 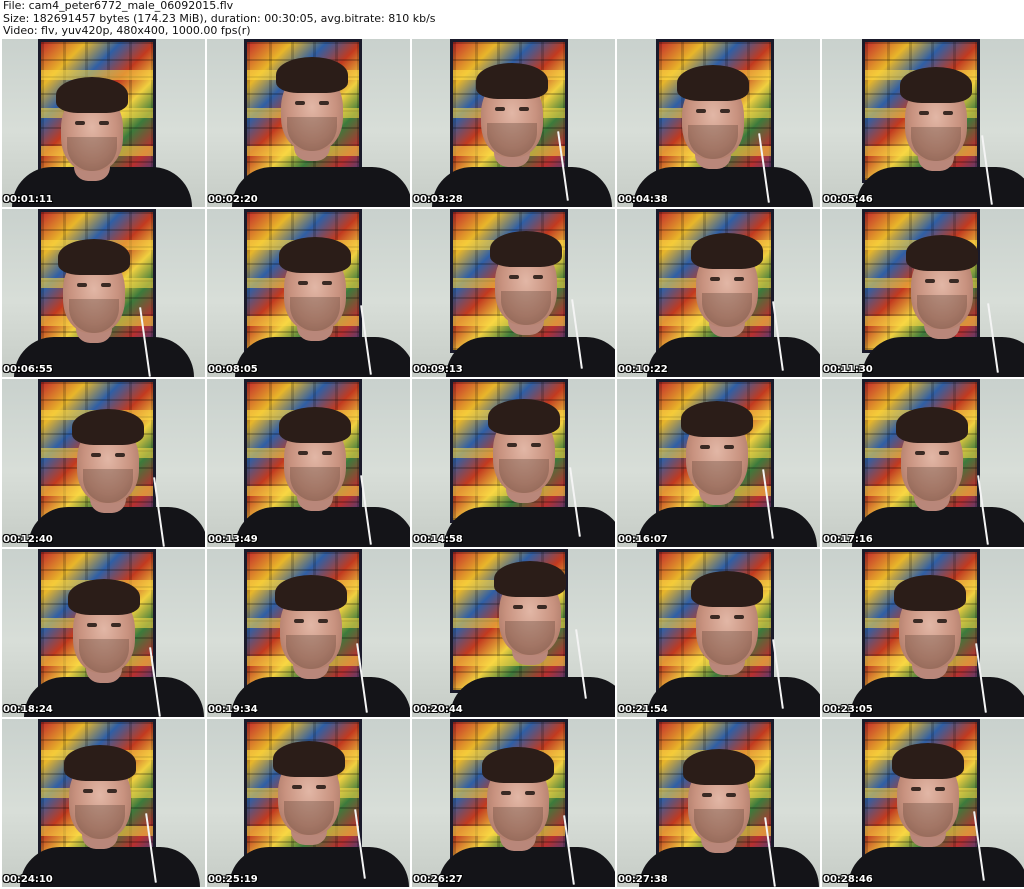 What do you see at coordinates (438, 539) in the screenshot?
I see `thumbnail-timestamp: 00:14:58` at bounding box center [438, 539].